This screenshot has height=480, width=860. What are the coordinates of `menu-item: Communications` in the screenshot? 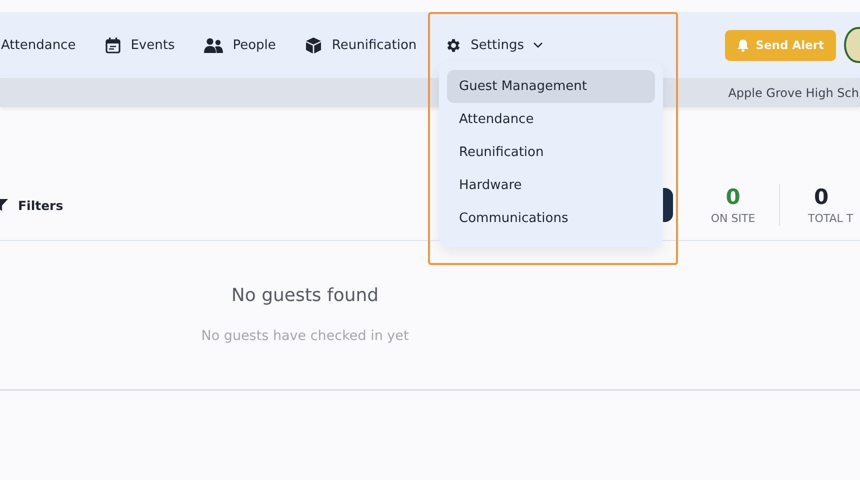 It's located at (551, 218).